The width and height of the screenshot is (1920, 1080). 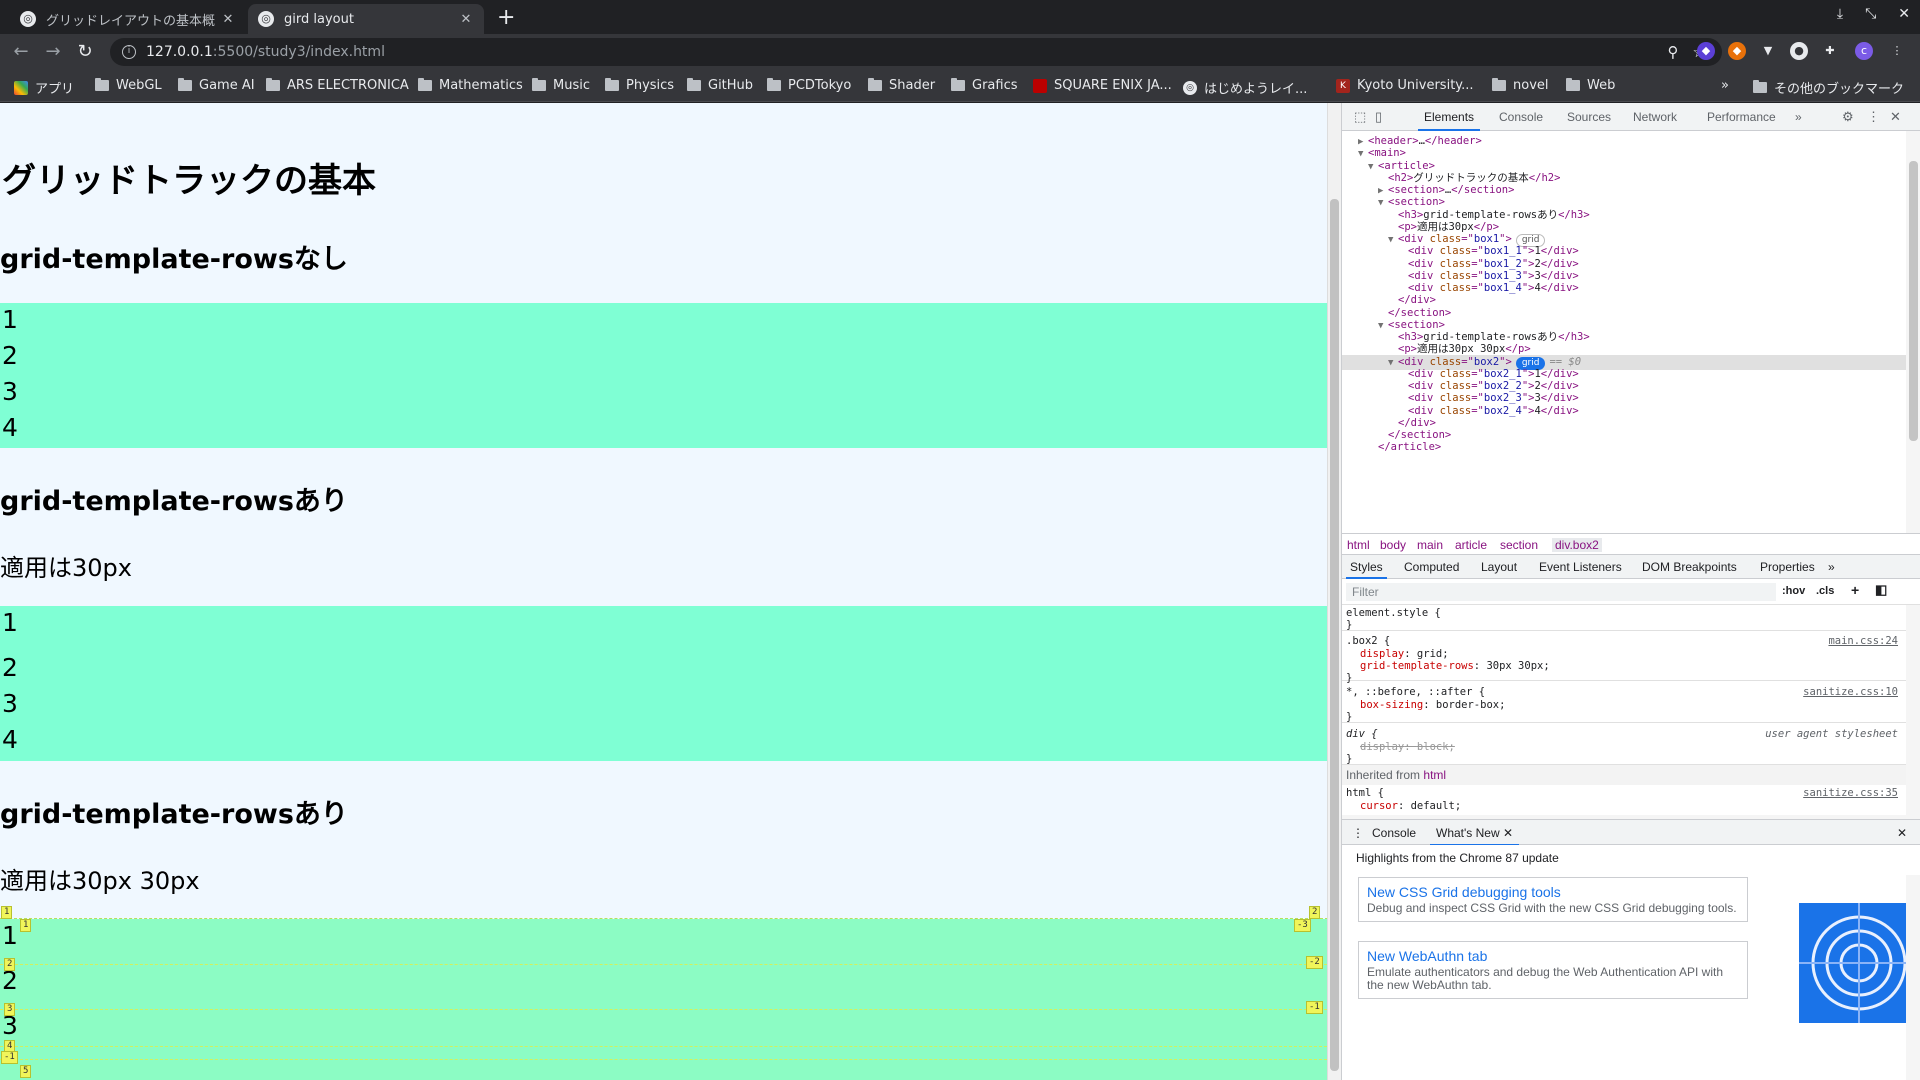 What do you see at coordinates (1366, 569) in the screenshot?
I see `tab-styles: Styles` at bounding box center [1366, 569].